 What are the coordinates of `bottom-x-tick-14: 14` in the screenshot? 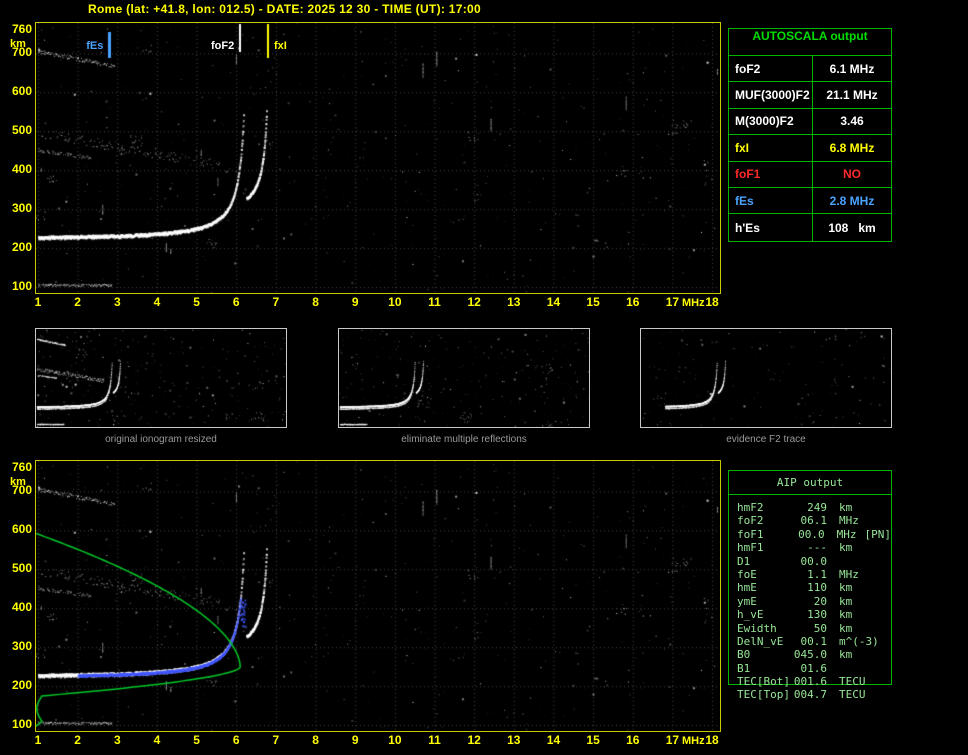 It's located at (553, 740).